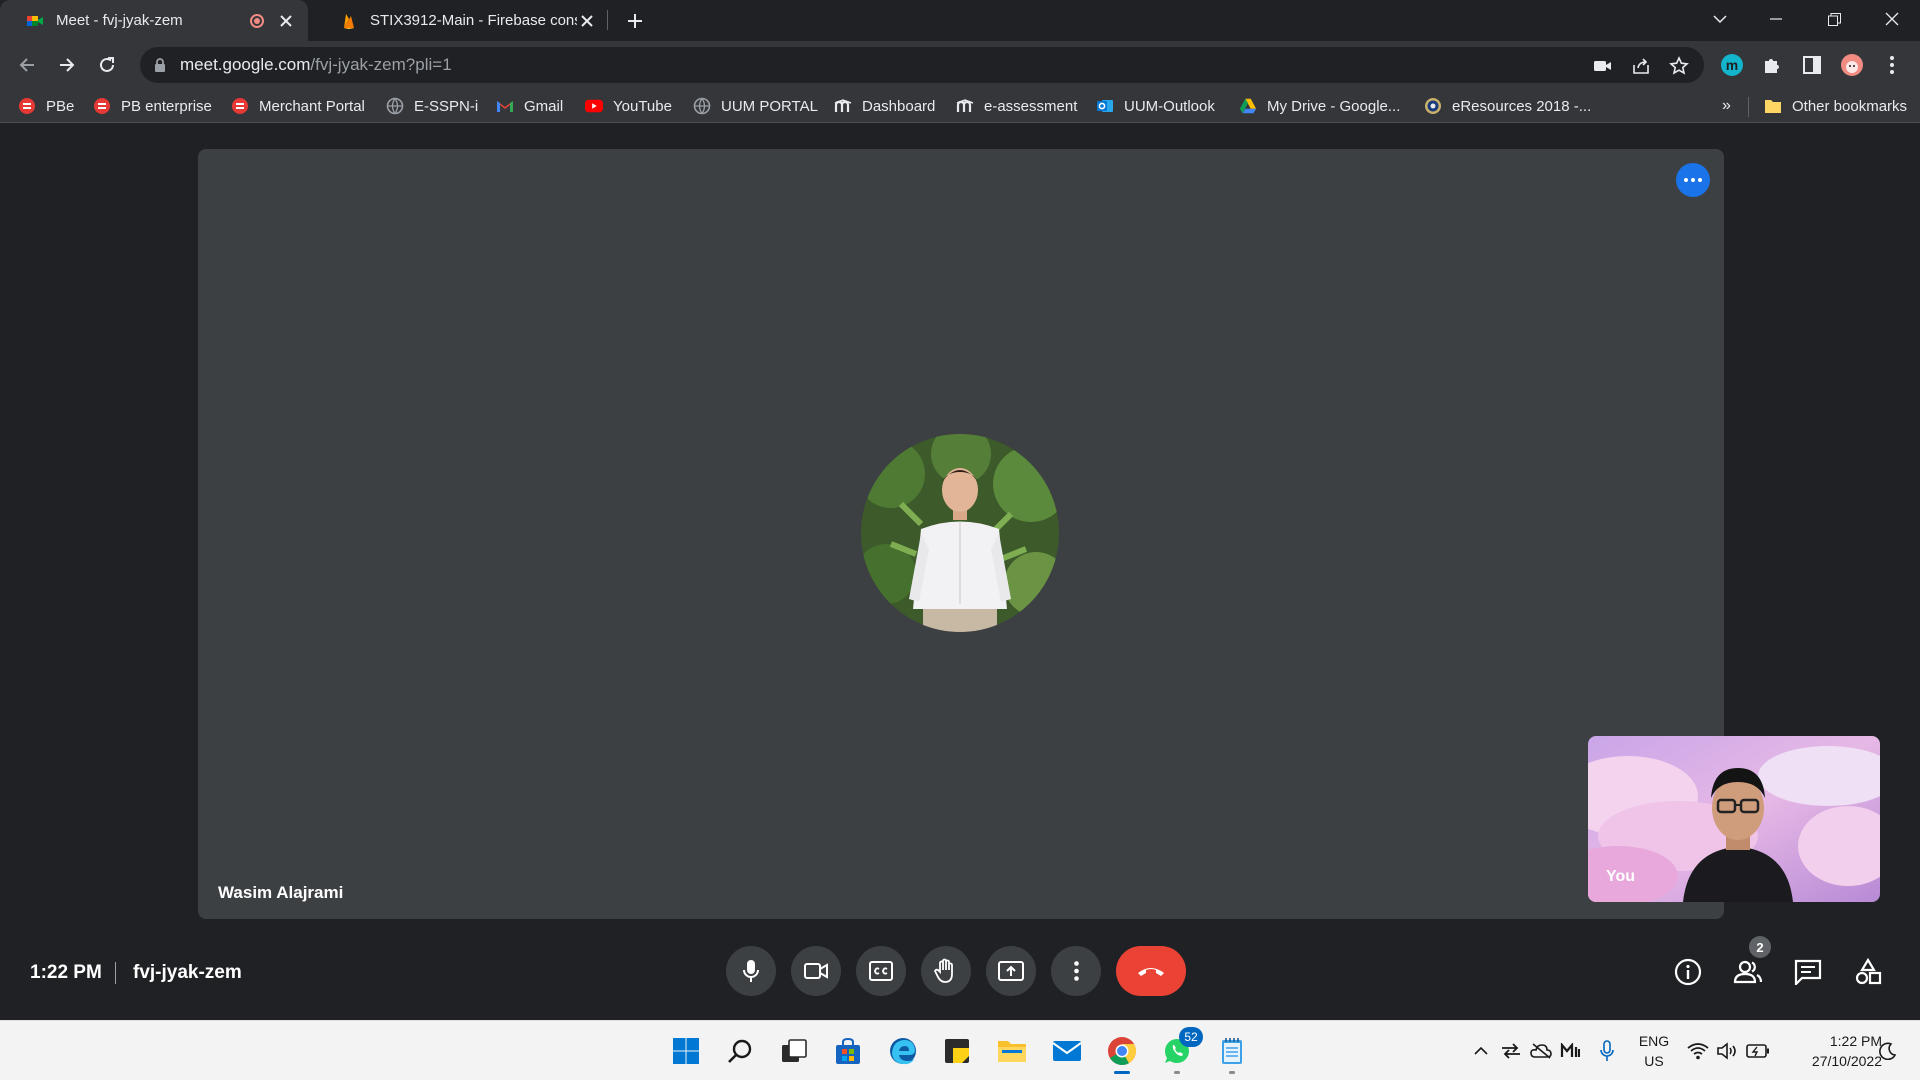 The height and width of the screenshot is (1080, 1920). I want to click on eresources-icon, so click(1433, 106).